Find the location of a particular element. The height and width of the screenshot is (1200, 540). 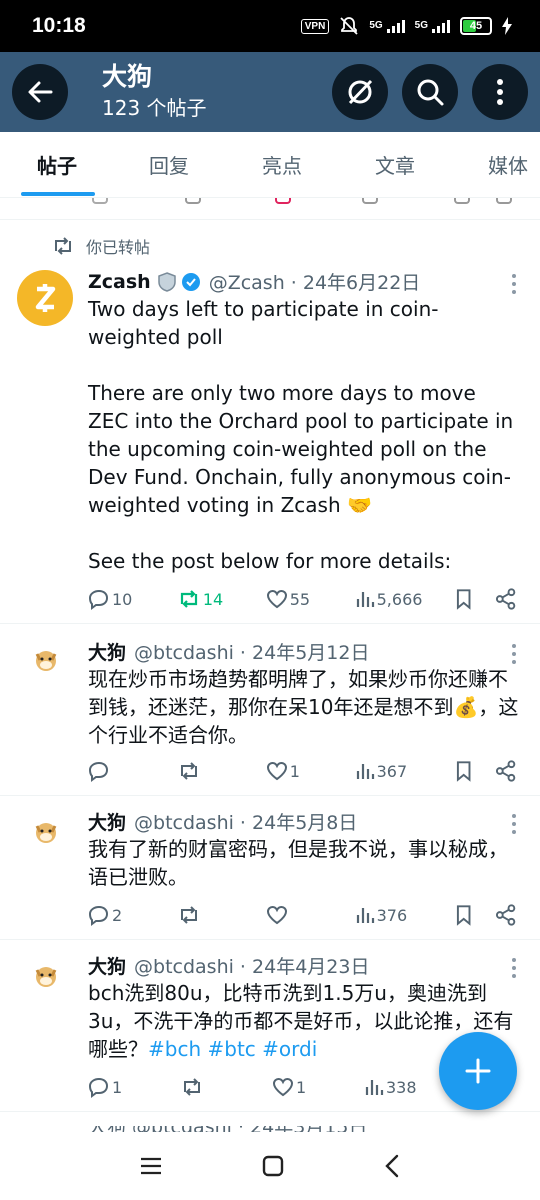

tab-articles: 文章 is located at coordinates (395, 165).